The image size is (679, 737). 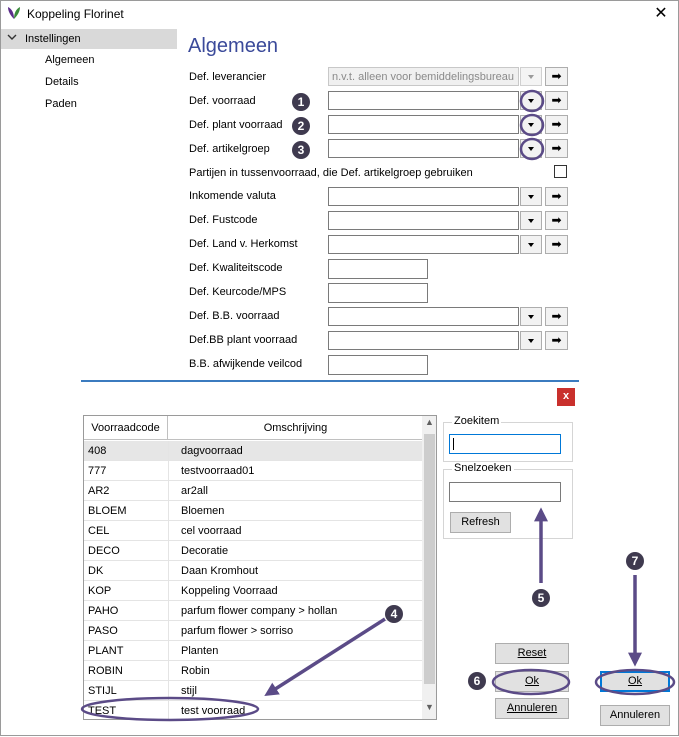 What do you see at coordinates (253, 491) in the screenshot?
I see `table-row: AR2 ar2all` at bounding box center [253, 491].